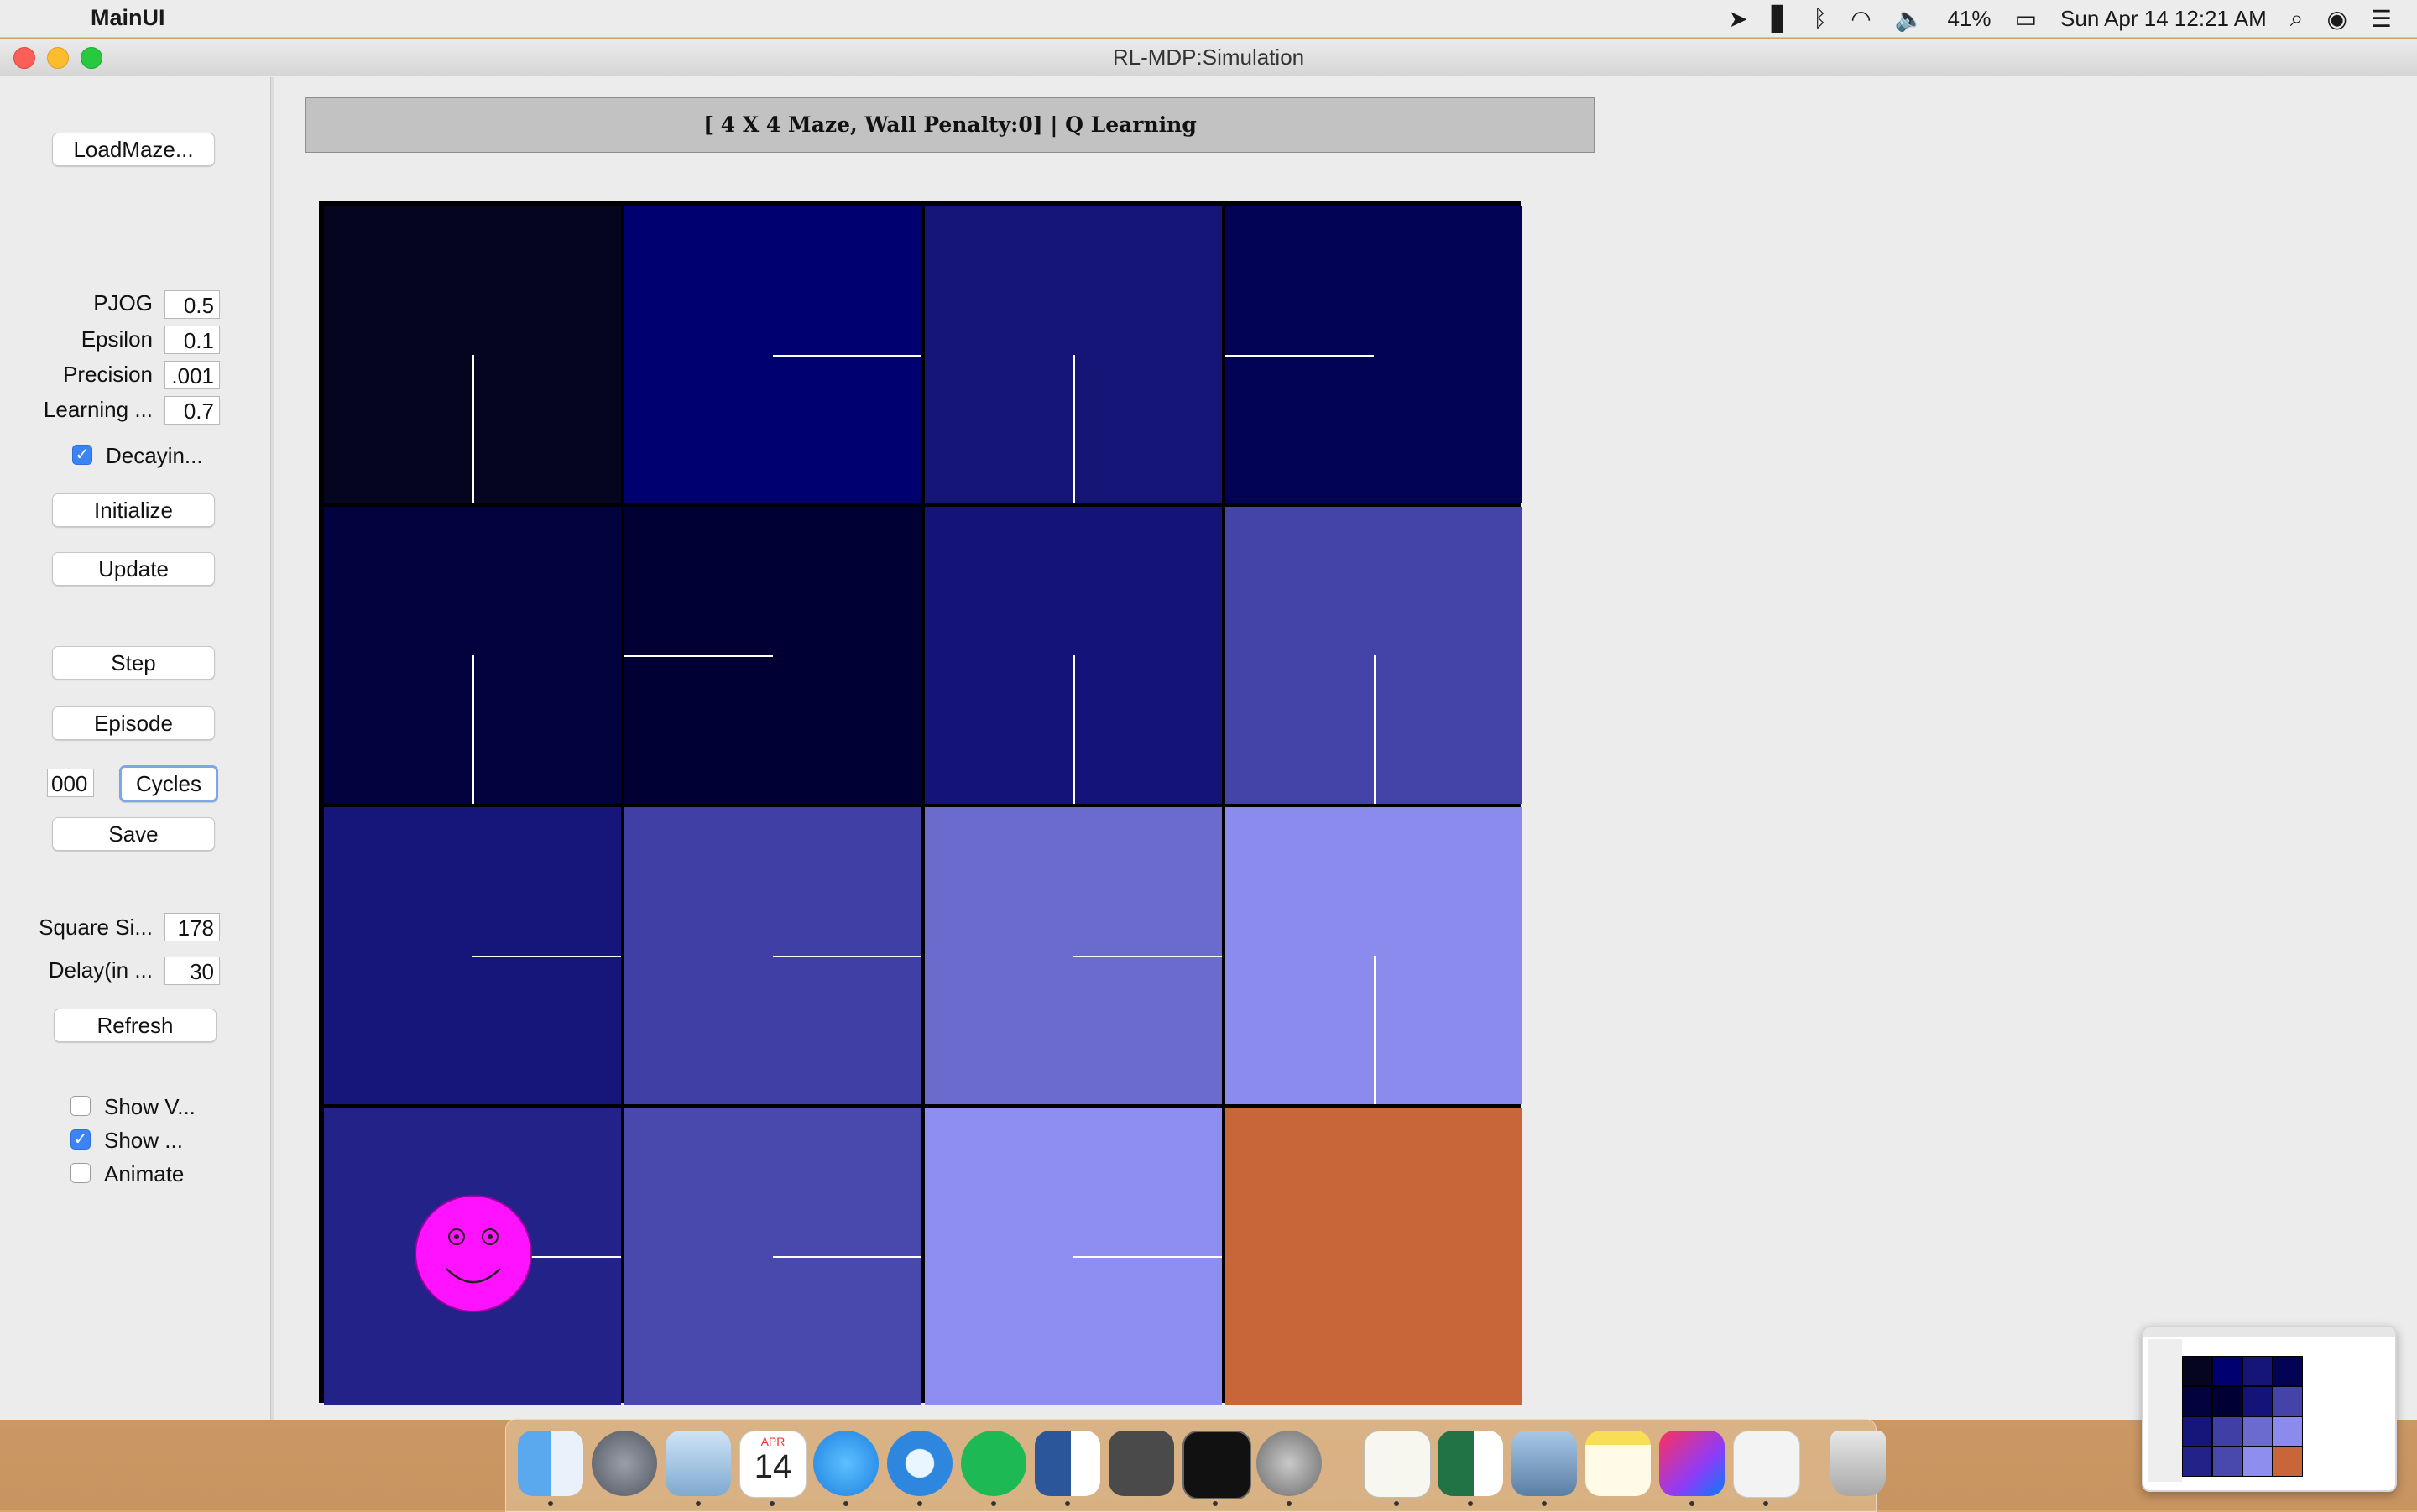  Describe the element at coordinates (1909, 19) in the screenshot. I see `volume-icon: 🔈` at that location.